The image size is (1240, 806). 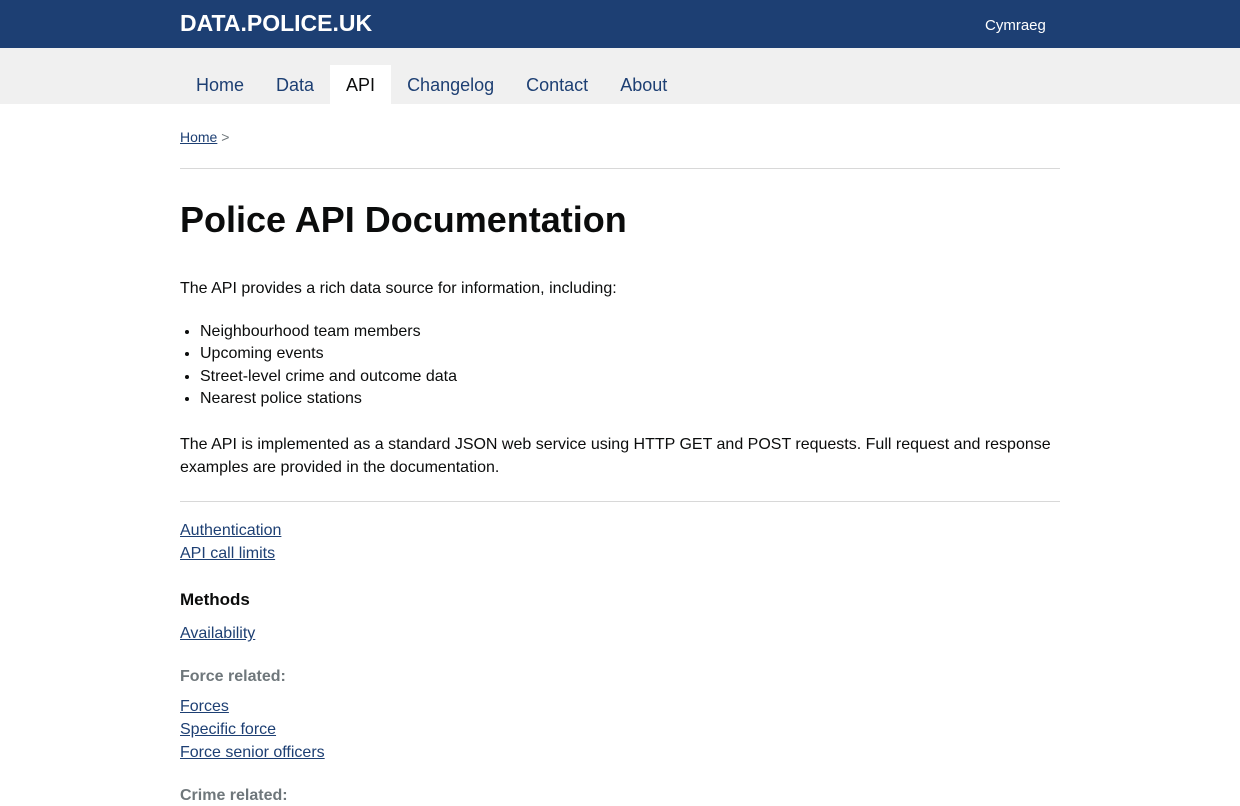 I want to click on language-toggle-link: Cymraeg, so click(x=1015, y=26).